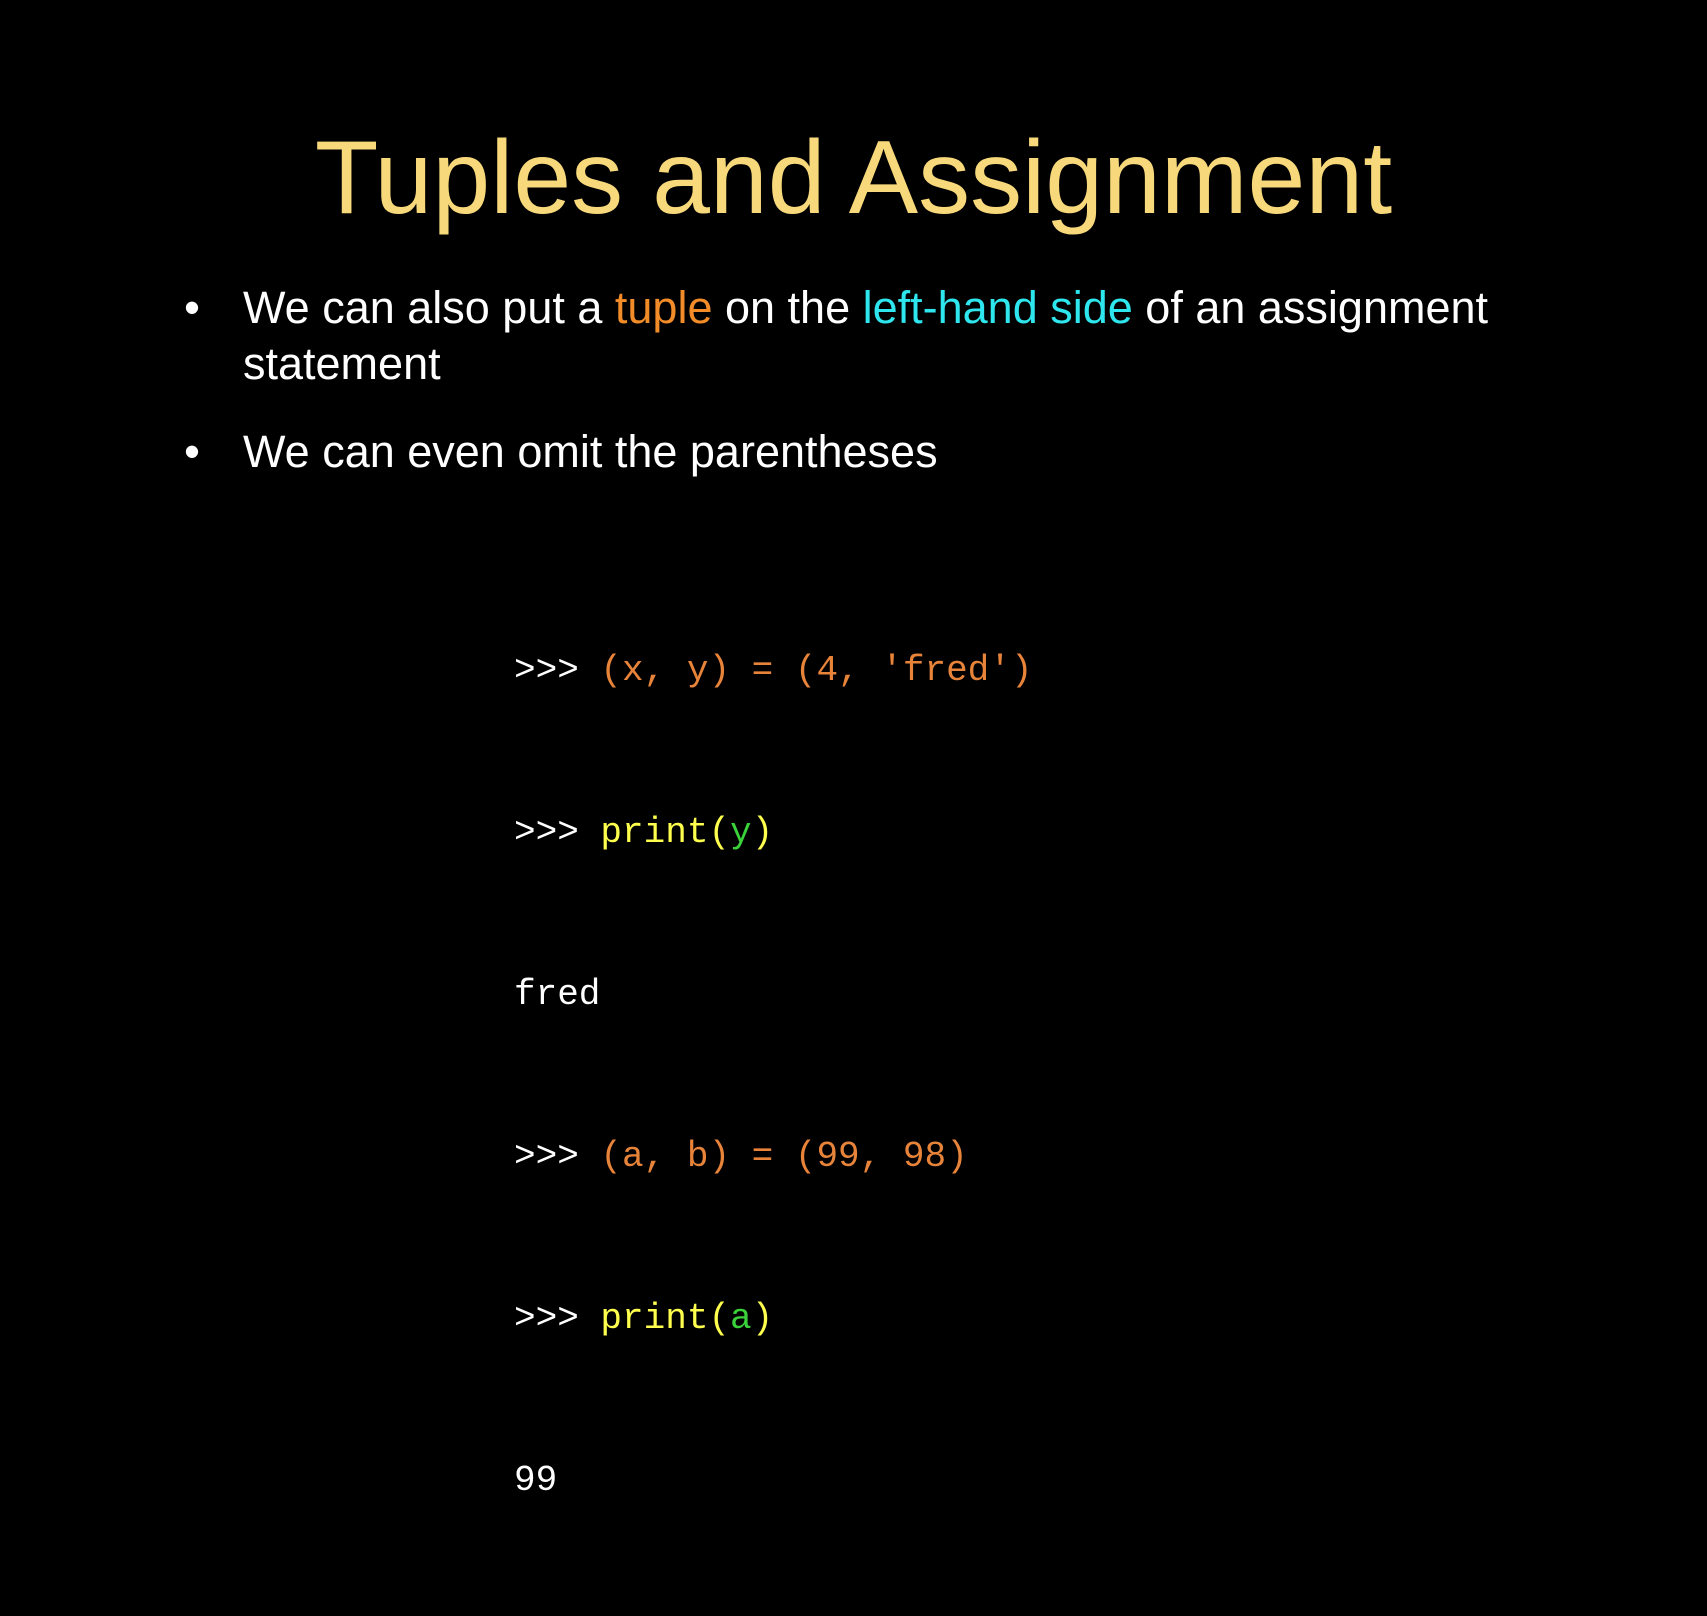 This screenshot has height=1616, width=1707. I want to click on bullet-segment: on the, so click(787, 307).